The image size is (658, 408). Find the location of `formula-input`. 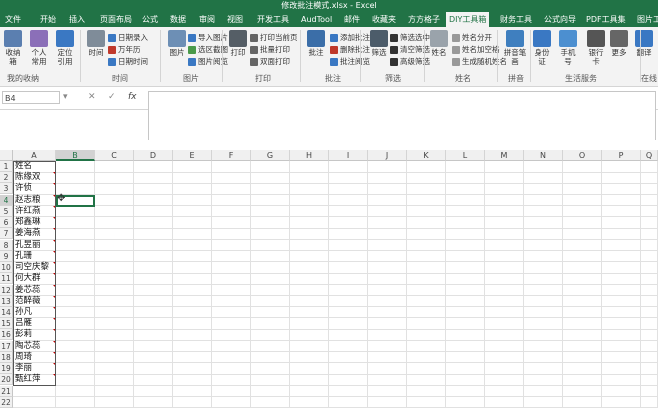

formula-input is located at coordinates (402, 115).